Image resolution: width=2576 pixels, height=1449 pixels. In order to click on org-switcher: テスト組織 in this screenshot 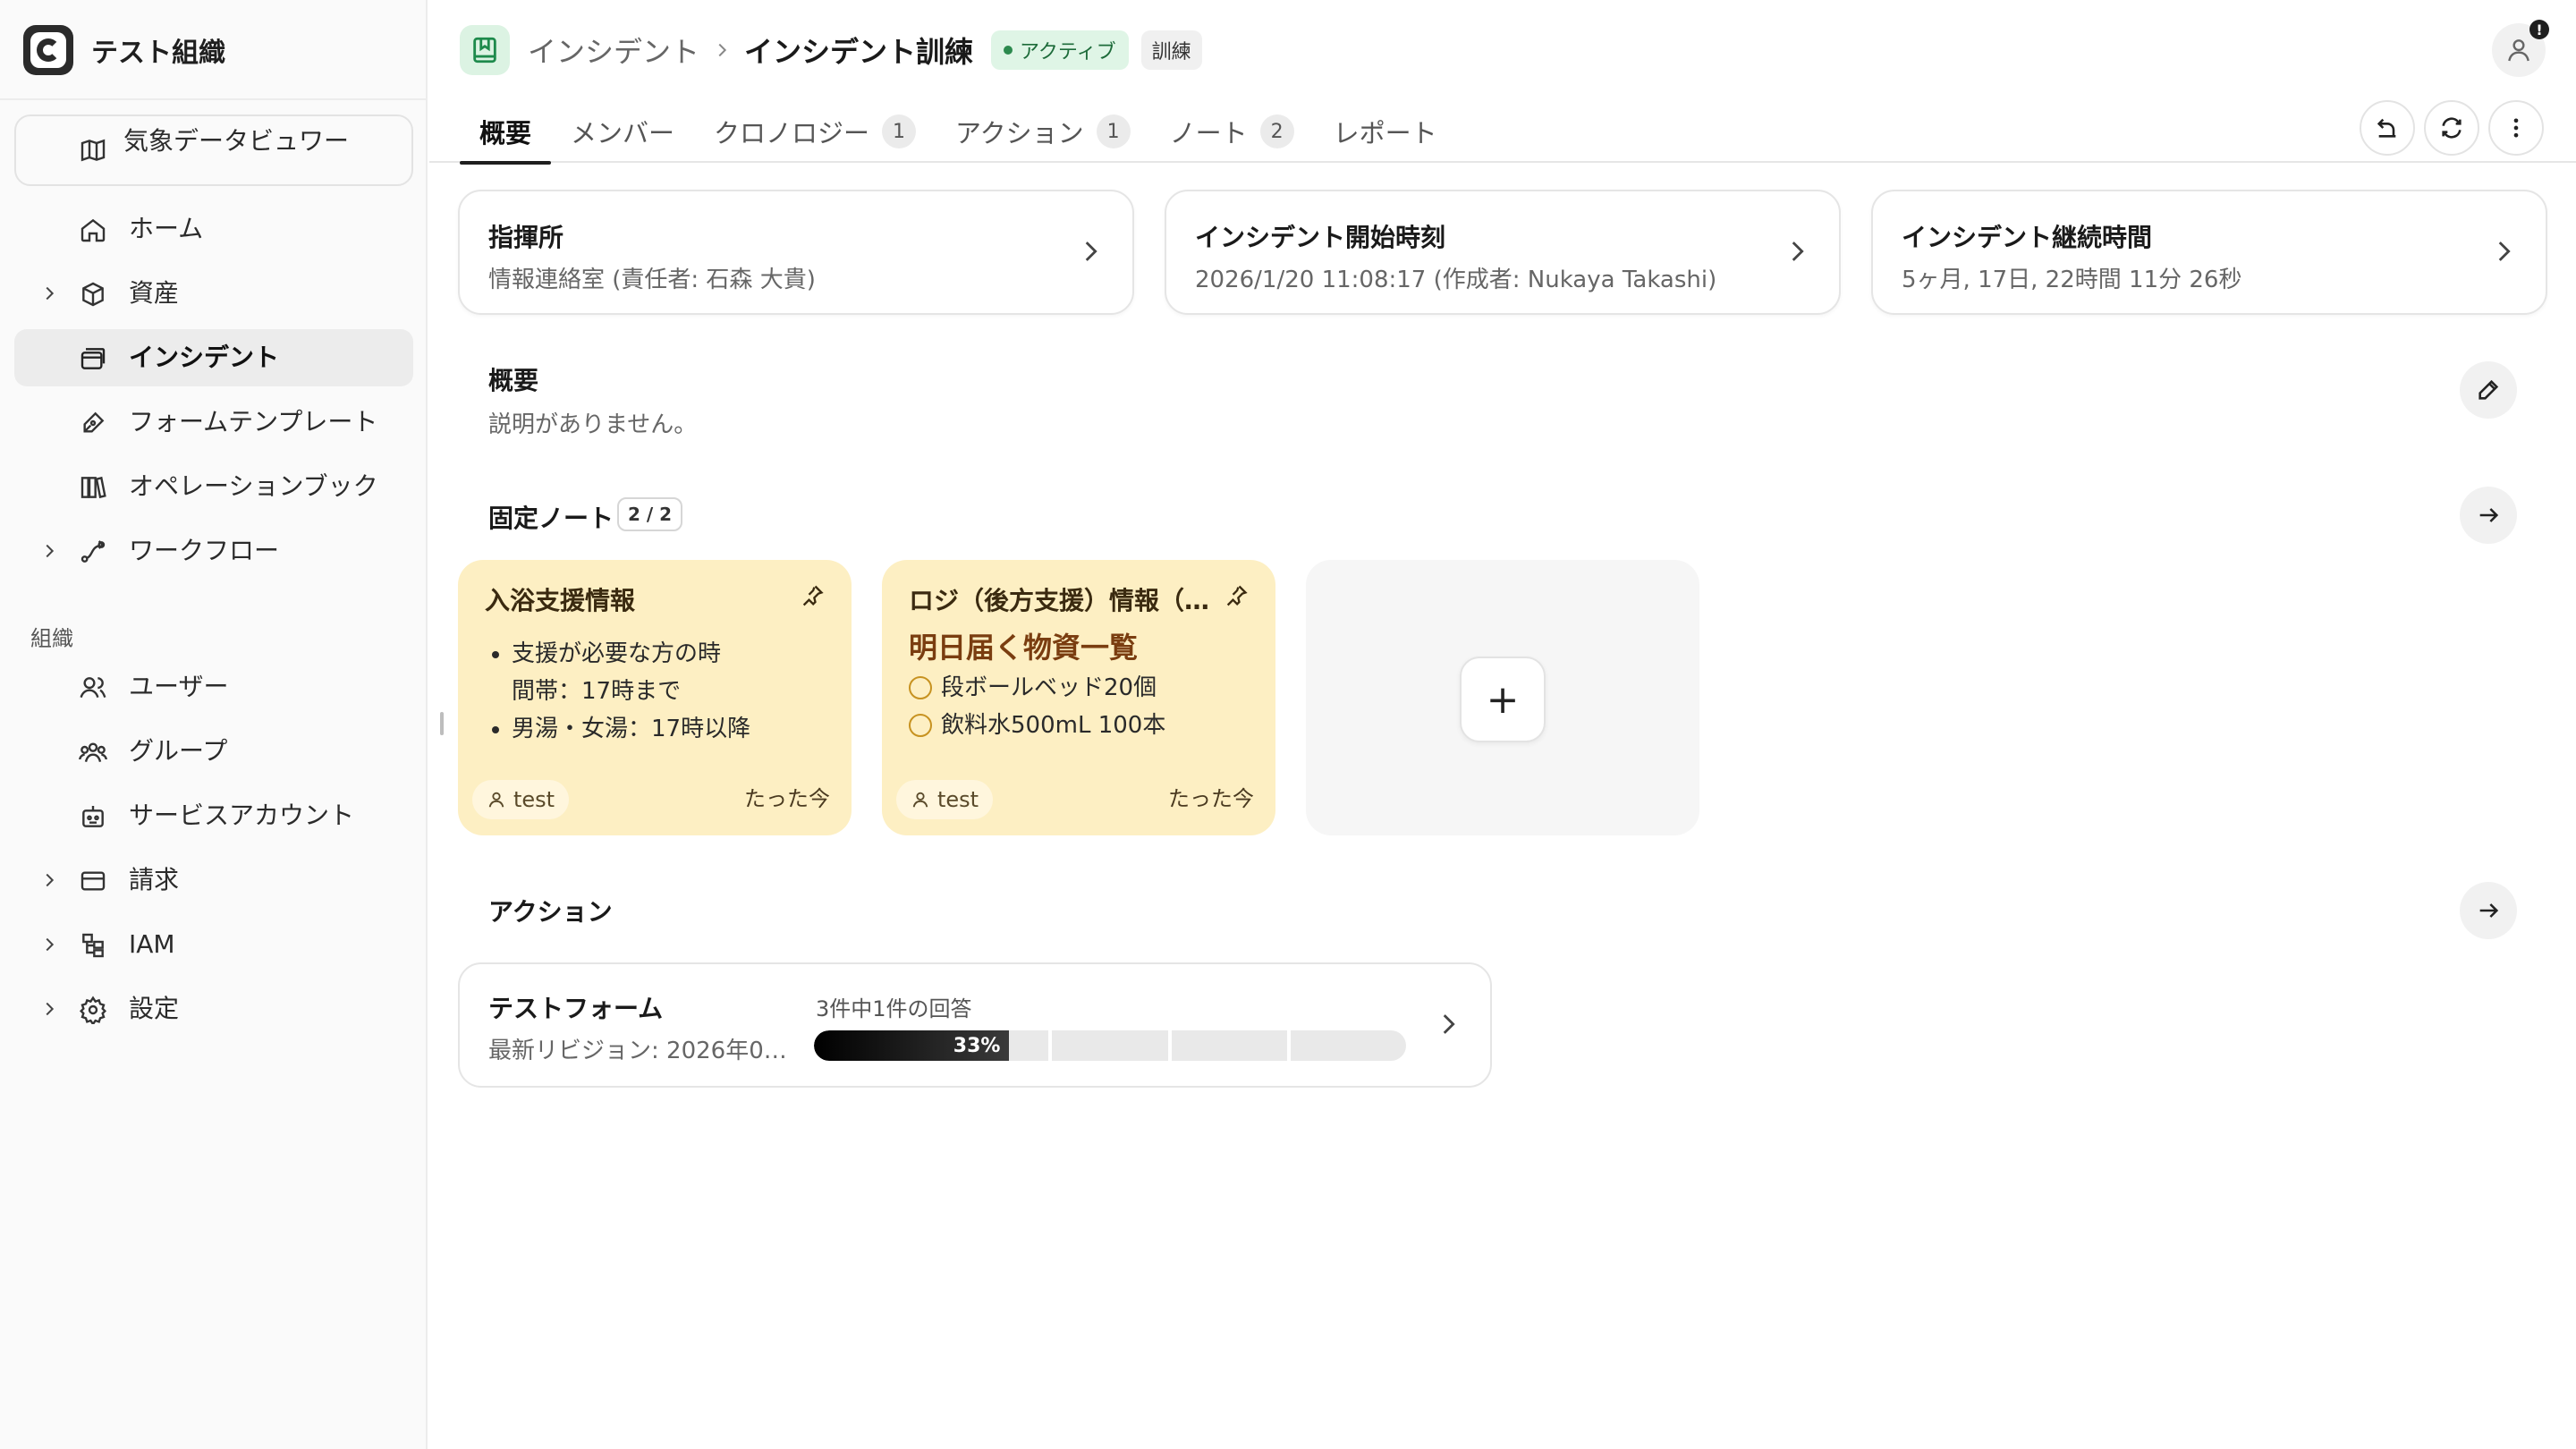, I will do `click(124, 50)`.